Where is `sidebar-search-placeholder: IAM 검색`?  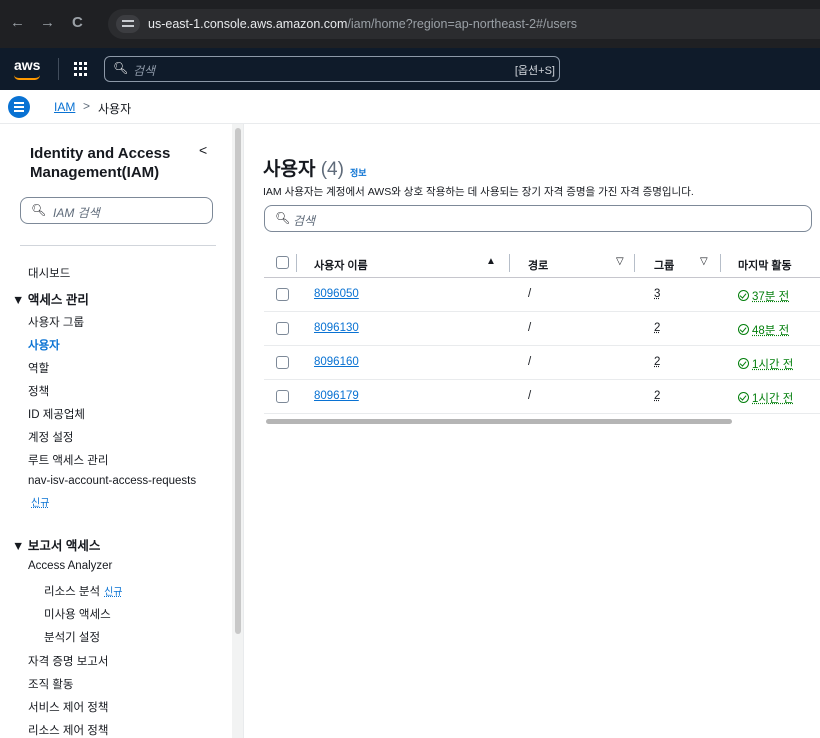 sidebar-search-placeholder: IAM 검색 is located at coordinates (76, 213).